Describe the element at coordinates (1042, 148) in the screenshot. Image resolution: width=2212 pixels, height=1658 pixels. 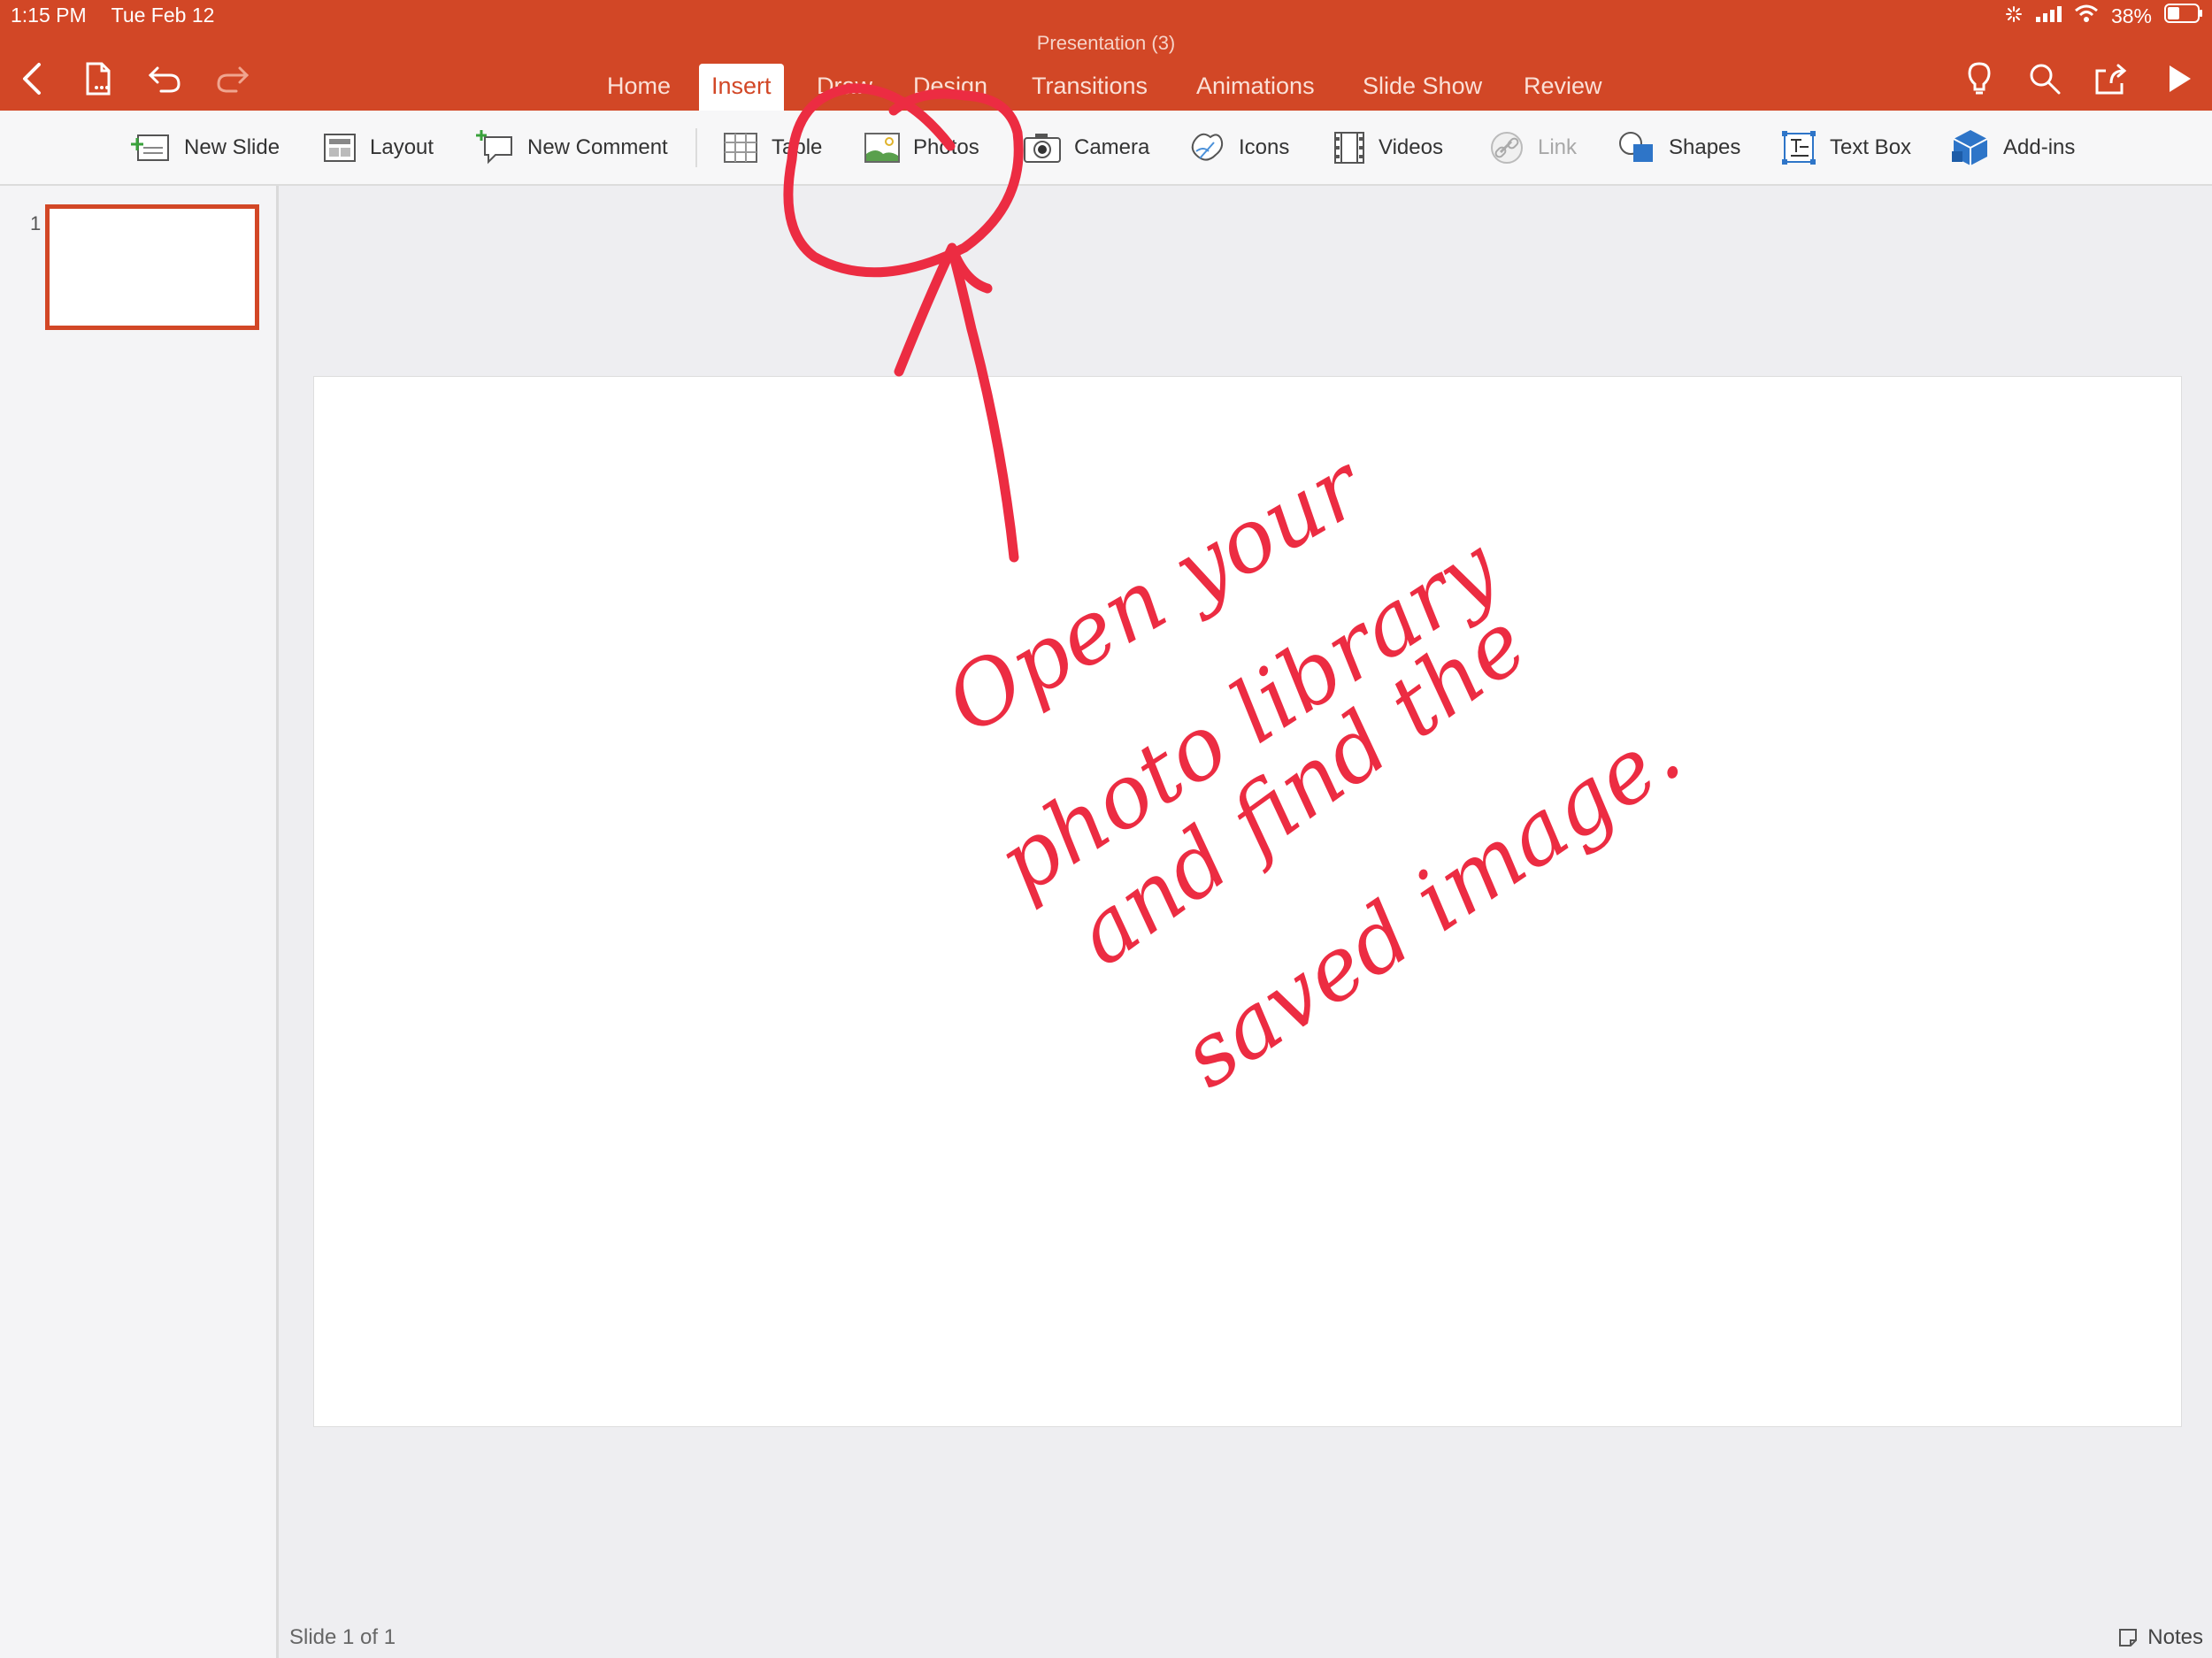
I see `camera-icon` at that location.